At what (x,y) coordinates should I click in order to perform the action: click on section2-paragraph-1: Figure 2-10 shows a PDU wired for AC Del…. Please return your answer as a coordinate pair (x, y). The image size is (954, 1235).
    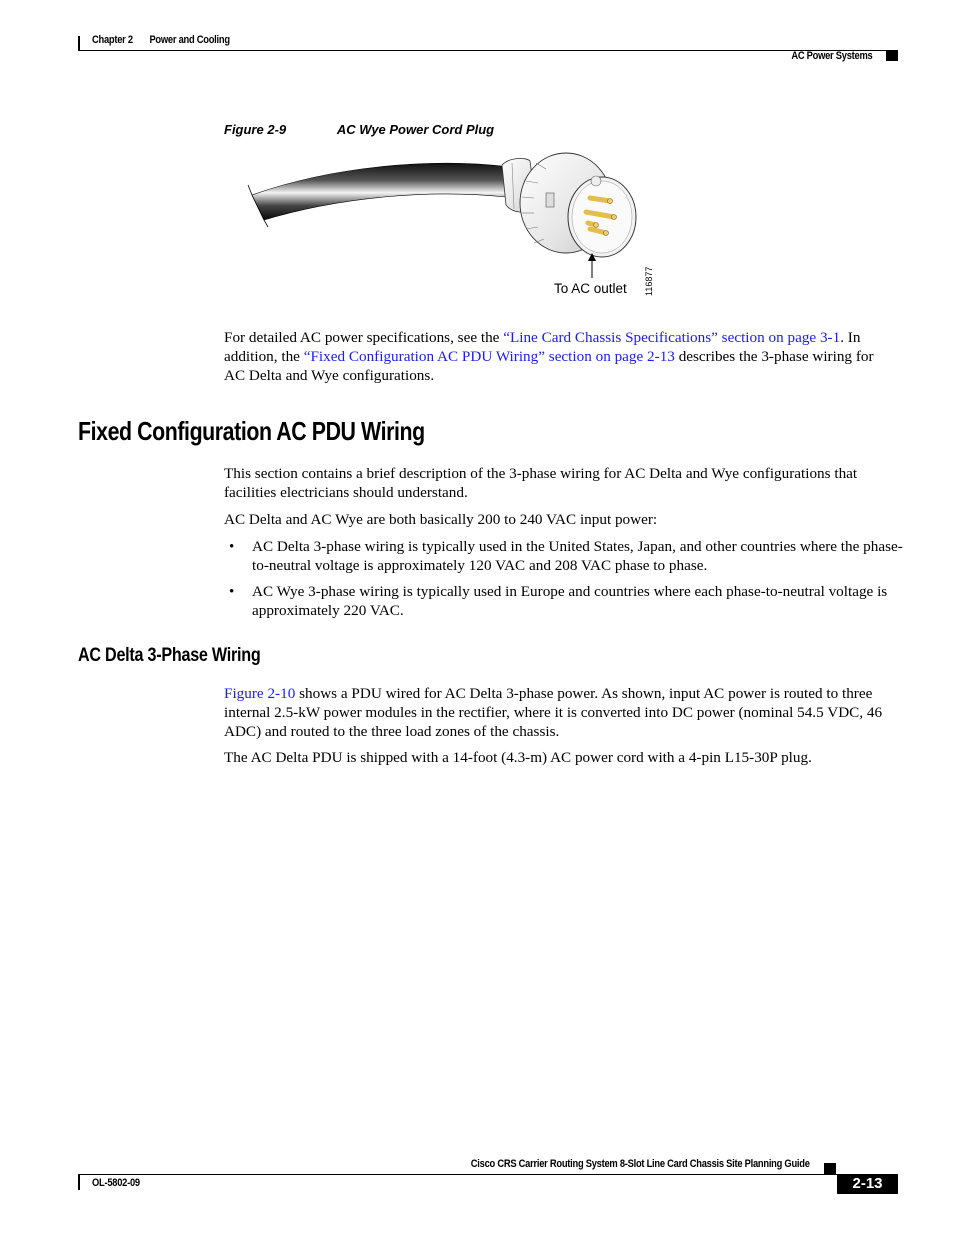
    Looking at the image, I should click on (564, 712).